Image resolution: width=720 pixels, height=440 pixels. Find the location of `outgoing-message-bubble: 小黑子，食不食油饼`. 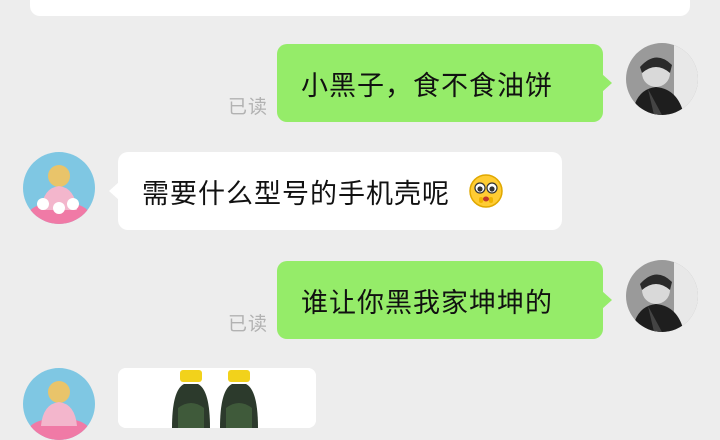

outgoing-message-bubble: 小黑子，食不食油饼 is located at coordinates (444, 83).